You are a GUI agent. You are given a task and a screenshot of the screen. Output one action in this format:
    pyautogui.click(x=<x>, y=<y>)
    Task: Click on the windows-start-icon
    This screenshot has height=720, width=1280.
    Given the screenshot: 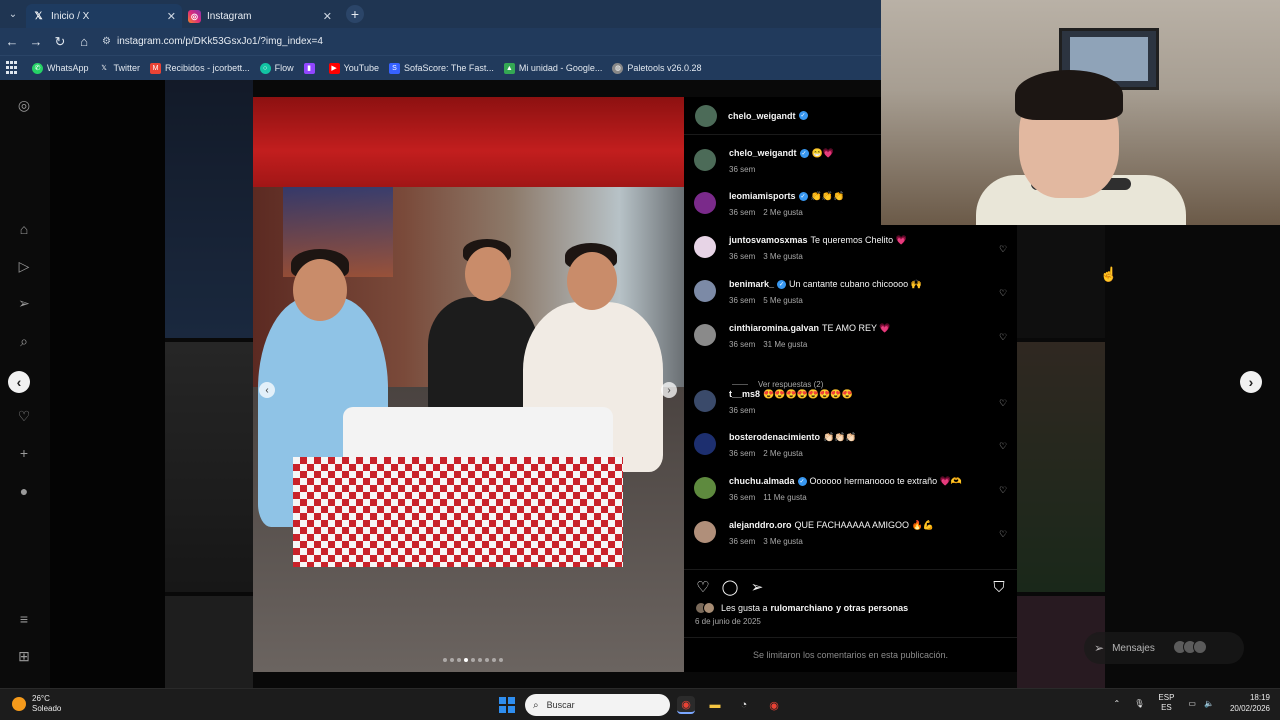 What is the action you would take?
    pyautogui.click(x=507, y=705)
    